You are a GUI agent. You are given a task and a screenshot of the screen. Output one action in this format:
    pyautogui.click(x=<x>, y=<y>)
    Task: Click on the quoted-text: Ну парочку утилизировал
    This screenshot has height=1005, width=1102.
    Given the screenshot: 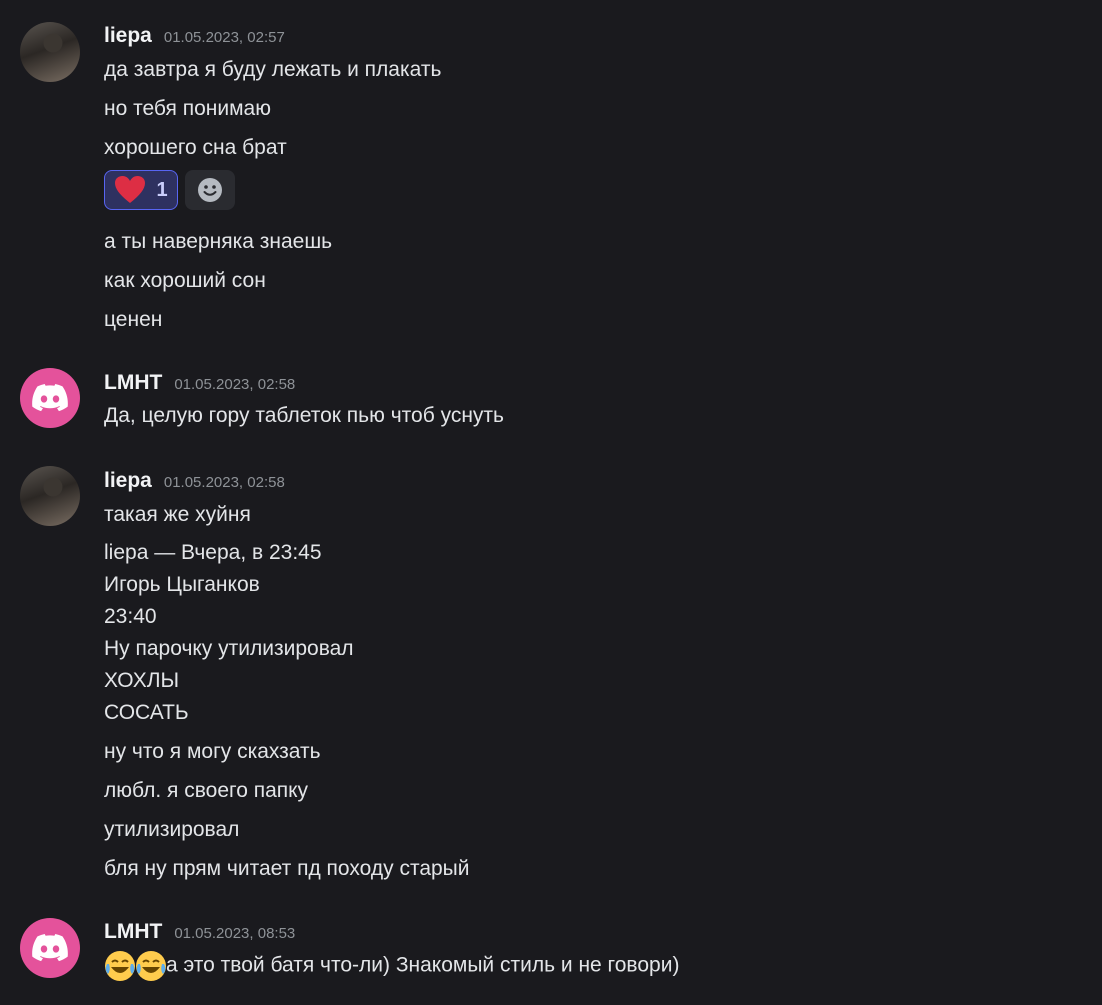 What is the action you would take?
    pyautogui.click(x=229, y=648)
    